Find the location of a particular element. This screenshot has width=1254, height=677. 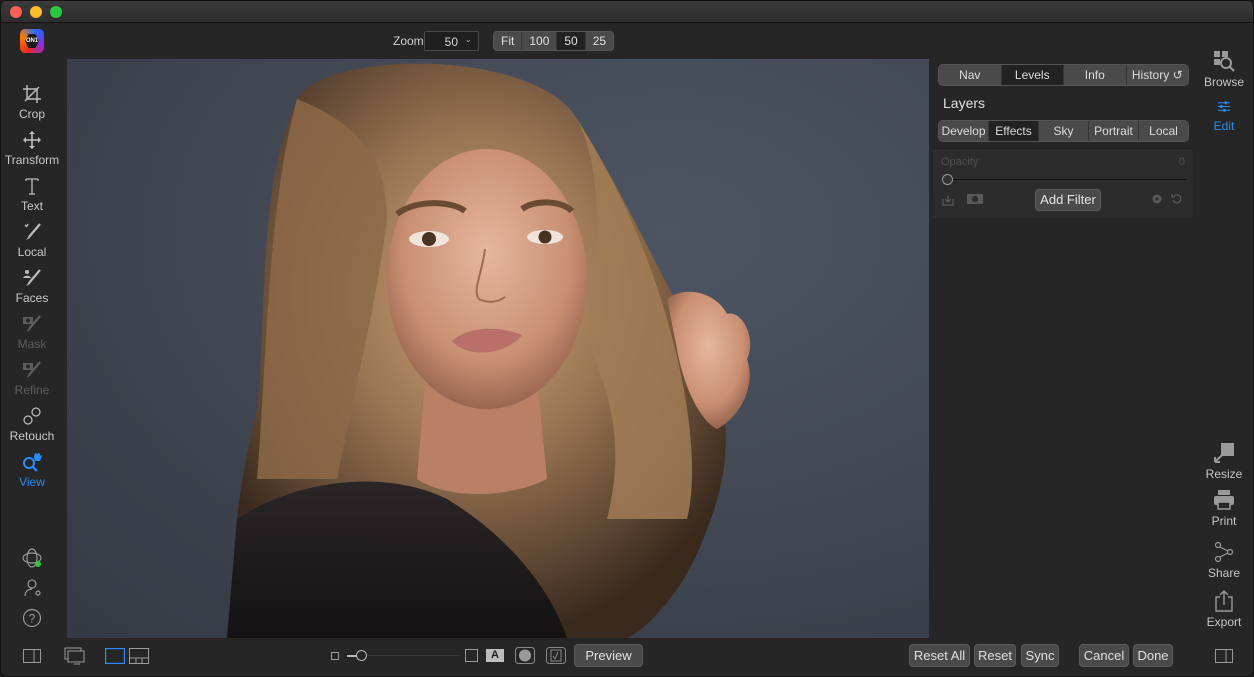

resize-label: Resize is located at coordinates (1224, 474).